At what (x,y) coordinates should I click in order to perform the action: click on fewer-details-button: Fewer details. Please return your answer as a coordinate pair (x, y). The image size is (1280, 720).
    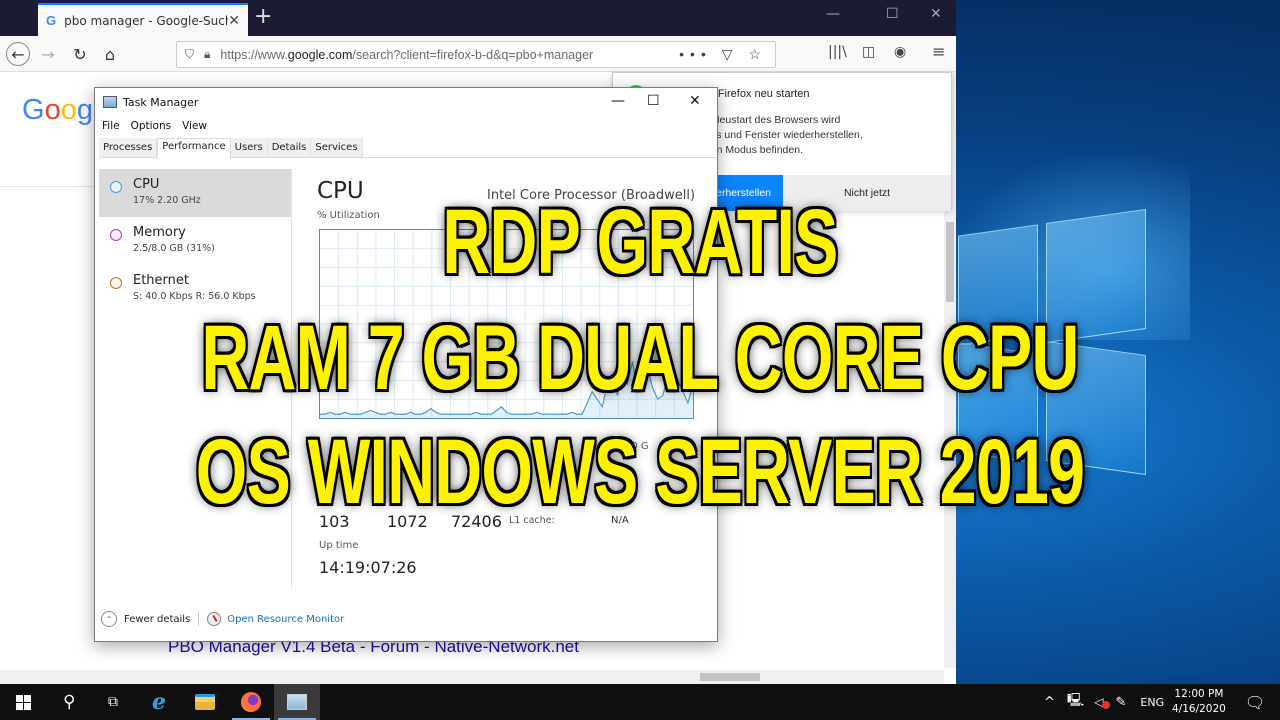
    Looking at the image, I should click on (157, 619).